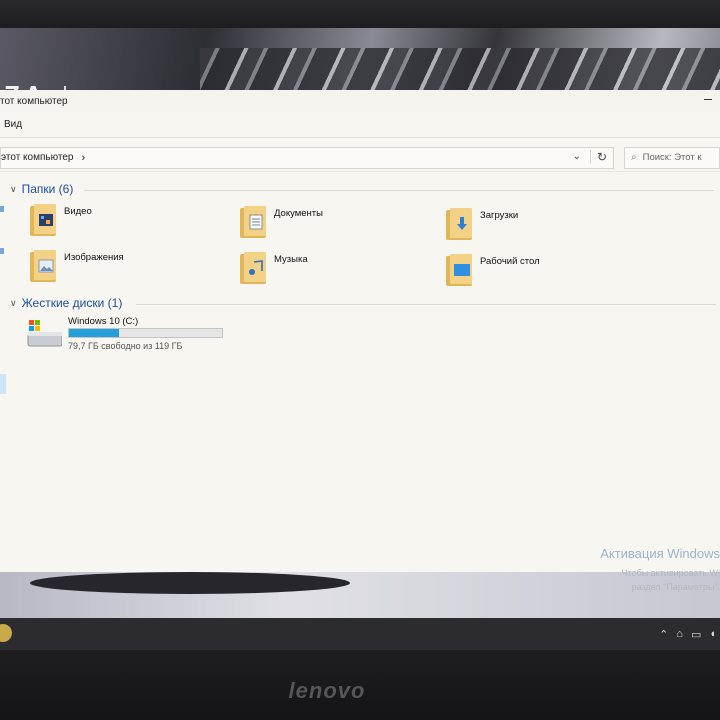  I want to click on refresh-icon: ↻, so click(598, 156).